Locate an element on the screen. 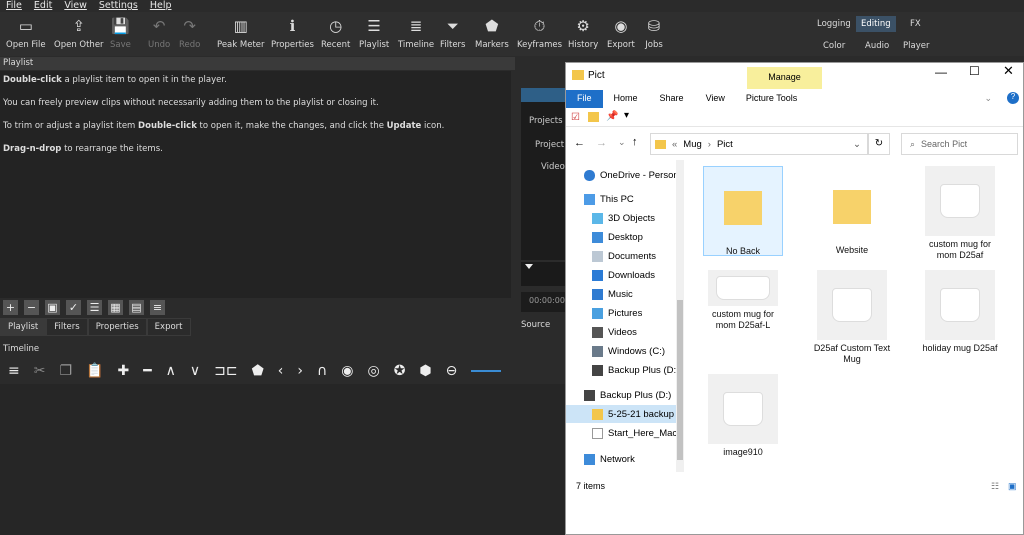 This screenshot has height=535, width=1024. nav-item: Documents is located at coordinates (624, 256).